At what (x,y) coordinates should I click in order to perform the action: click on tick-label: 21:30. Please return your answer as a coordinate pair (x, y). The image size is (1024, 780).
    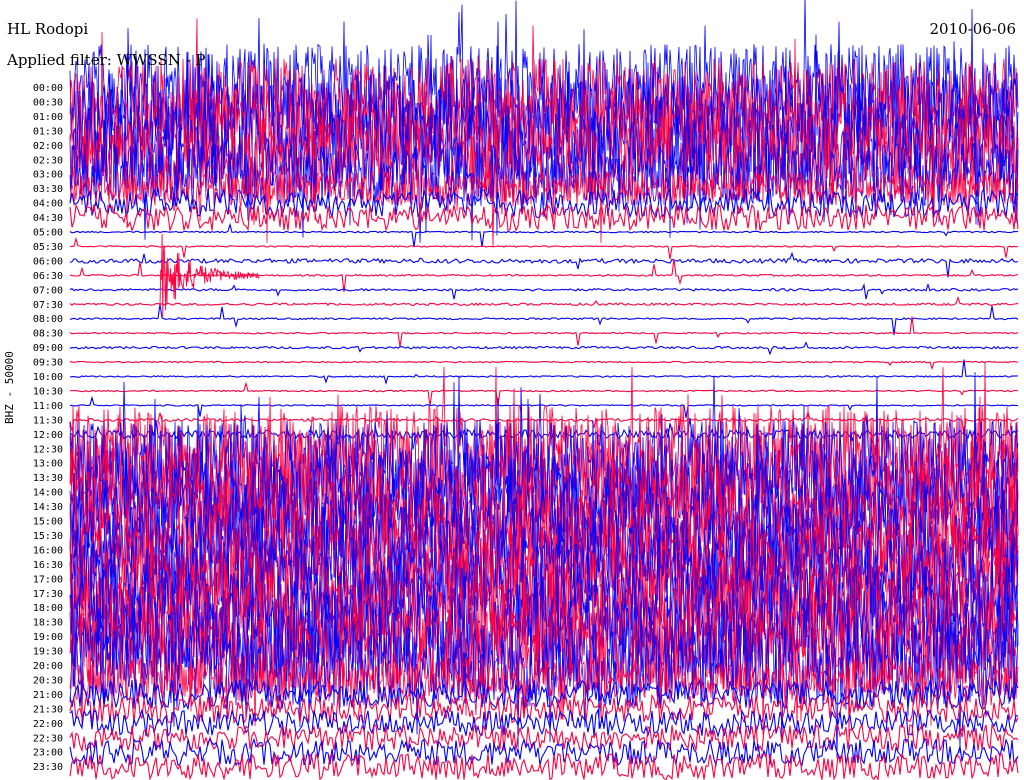
    Looking at the image, I should click on (48, 709).